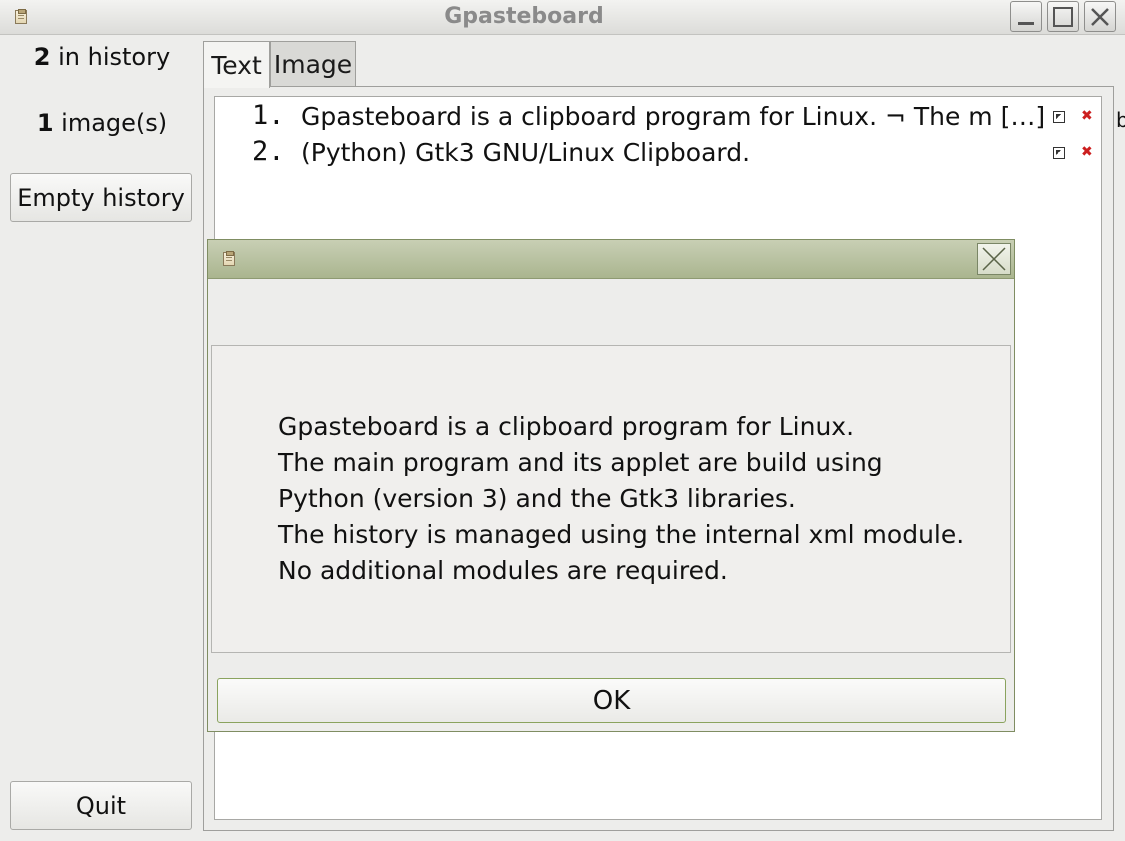  I want to click on list-item-text: (Python) Gtk3 GNU/Linux Clipboard., so click(526, 152).